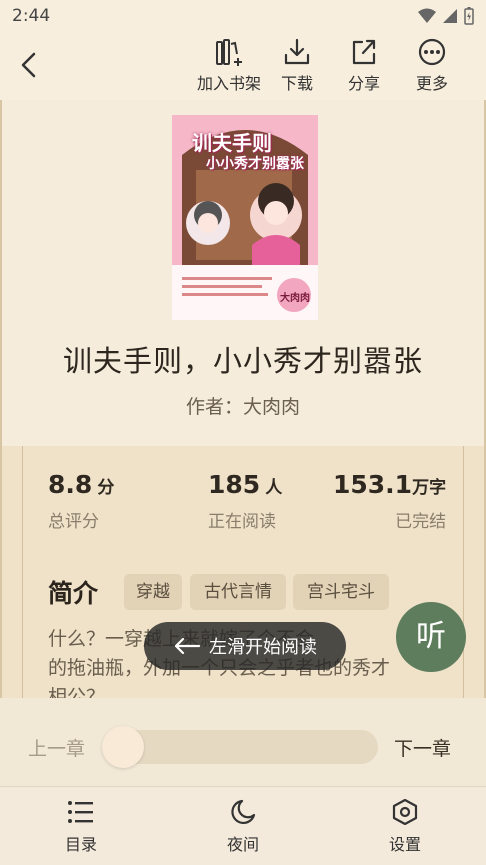 The width and height of the screenshot is (486, 865). Describe the element at coordinates (432, 52) in the screenshot. I see `more-icon` at that location.